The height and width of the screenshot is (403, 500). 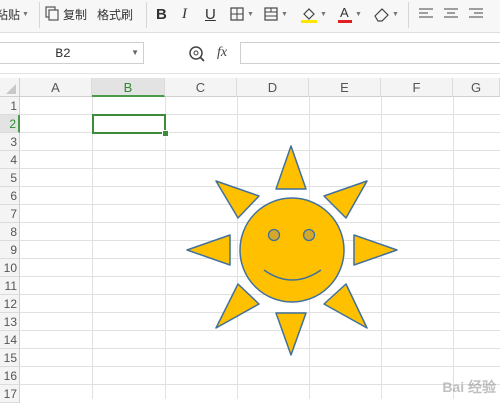 What do you see at coordinates (309, 235) in the screenshot?
I see `sun-right-eye` at bounding box center [309, 235].